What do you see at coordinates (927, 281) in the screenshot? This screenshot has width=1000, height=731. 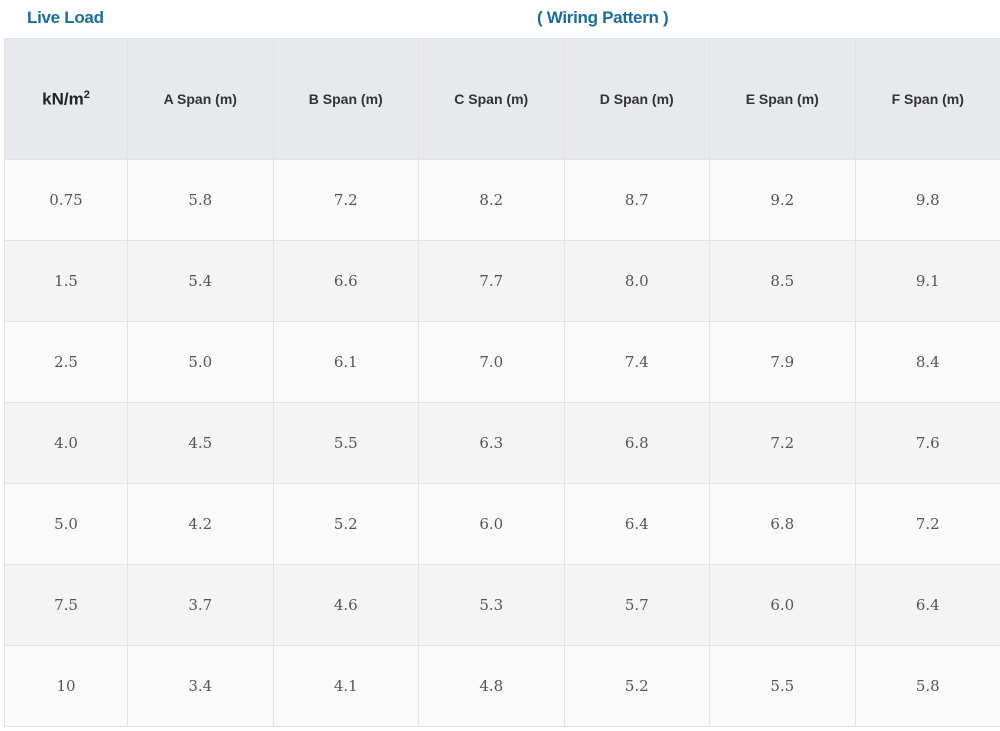 I see `span-cell: 9.1` at bounding box center [927, 281].